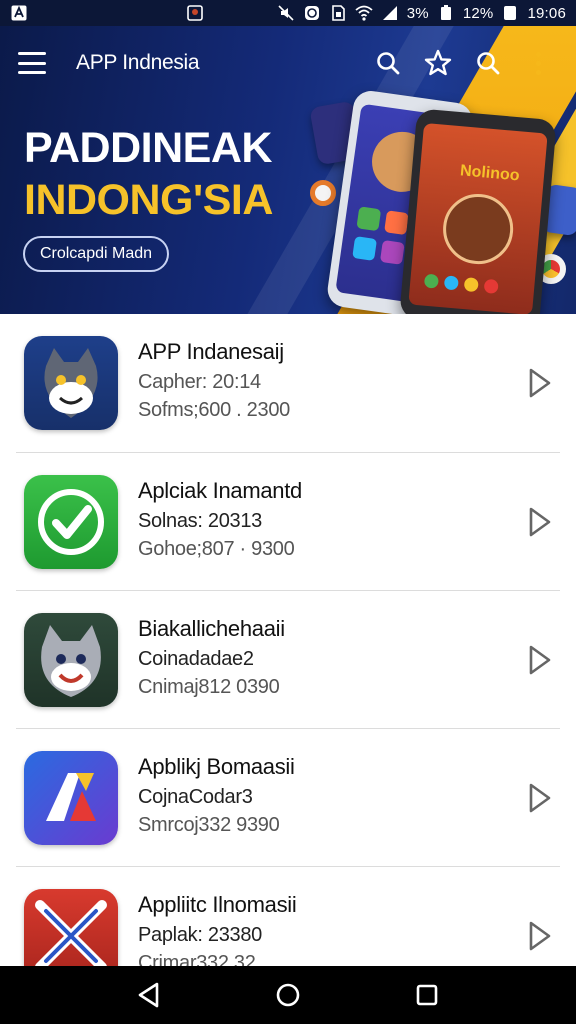 This screenshot has height=1024, width=576. I want to click on navigation-bar, so click(288, 995).